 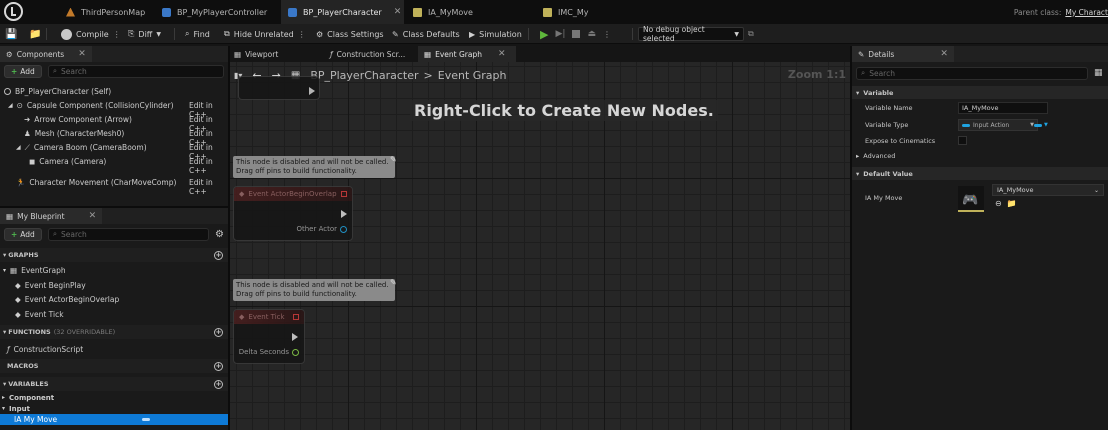 I want to click on add-component-button: + Add, so click(x=23, y=71).